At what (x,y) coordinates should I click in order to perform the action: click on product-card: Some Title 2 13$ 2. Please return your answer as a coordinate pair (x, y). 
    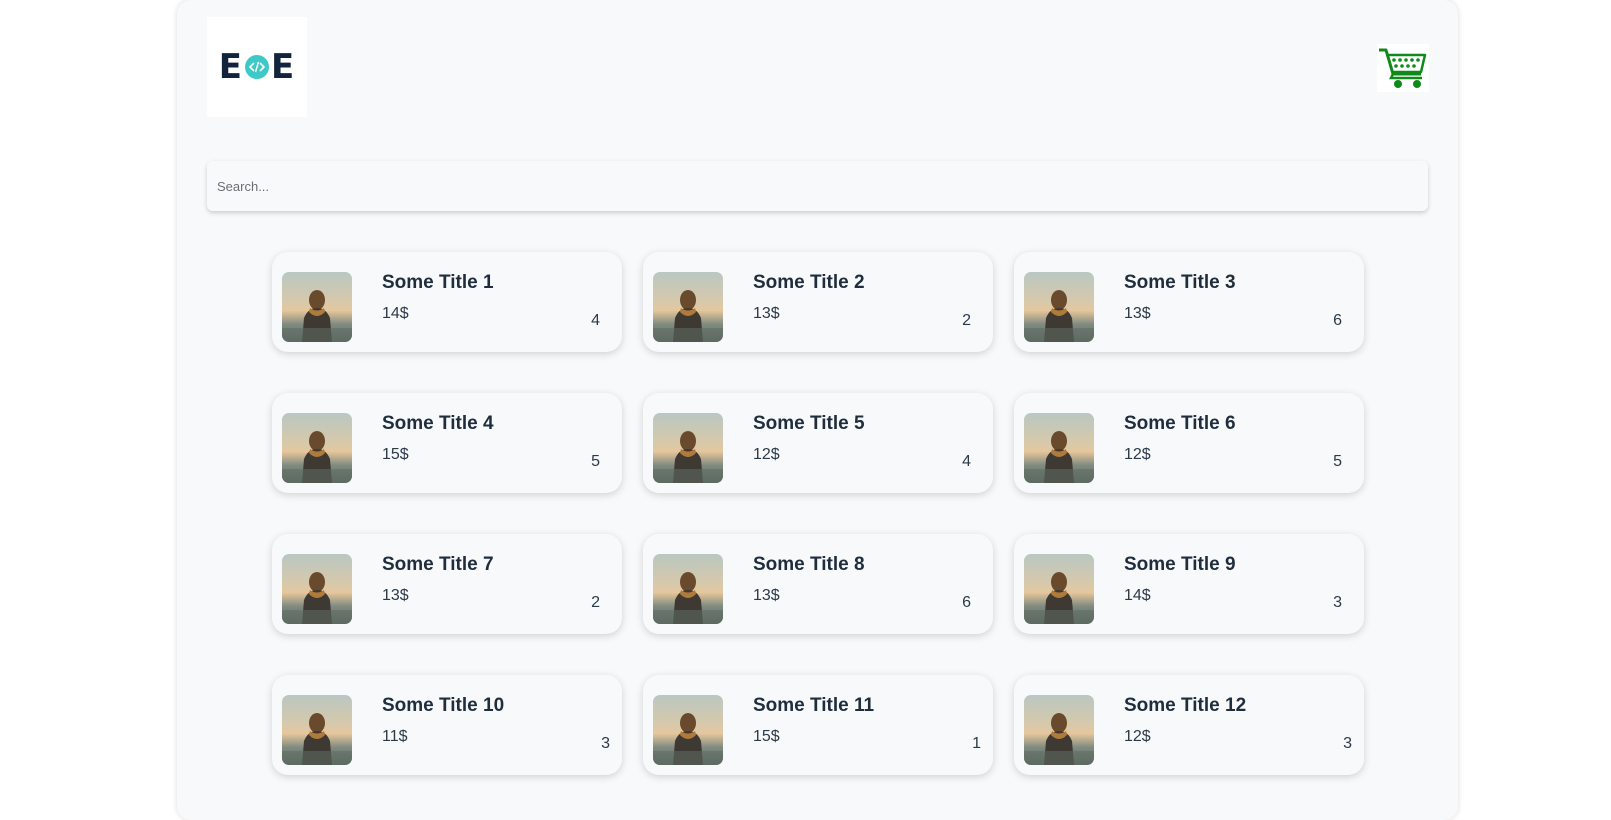
    Looking at the image, I should click on (818, 302).